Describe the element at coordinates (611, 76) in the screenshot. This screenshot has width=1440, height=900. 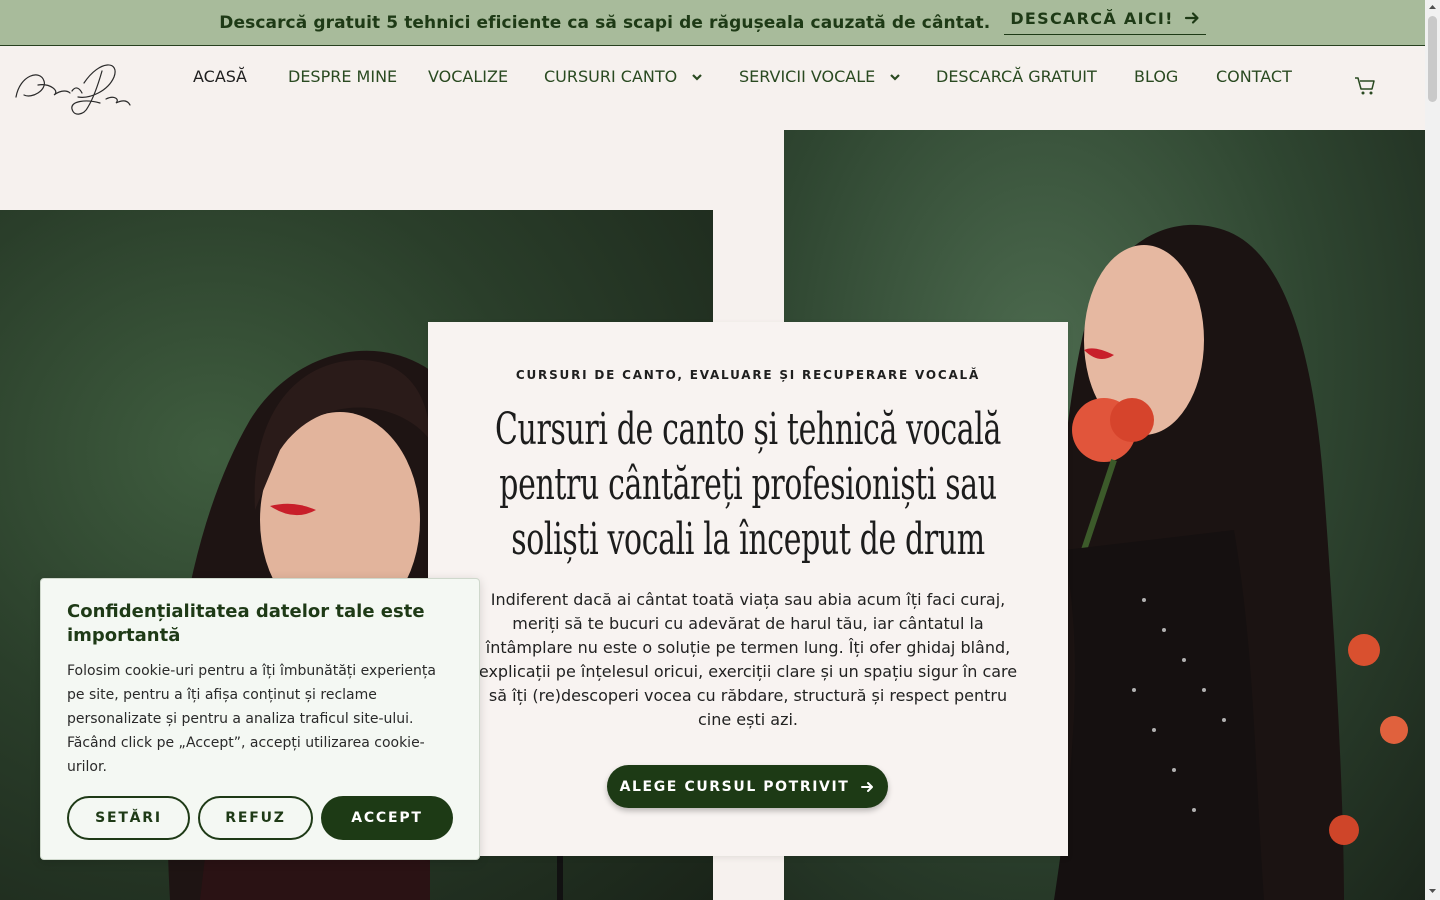
I see `nav-label: CURSURI CANTO` at that location.